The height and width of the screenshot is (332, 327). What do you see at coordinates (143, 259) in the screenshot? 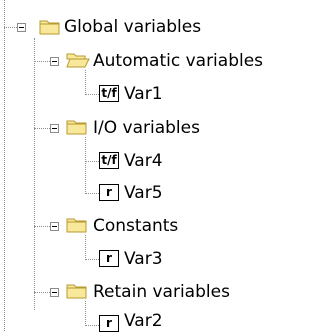
I see `tree-item-var3: Var3` at bounding box center [143, 259].